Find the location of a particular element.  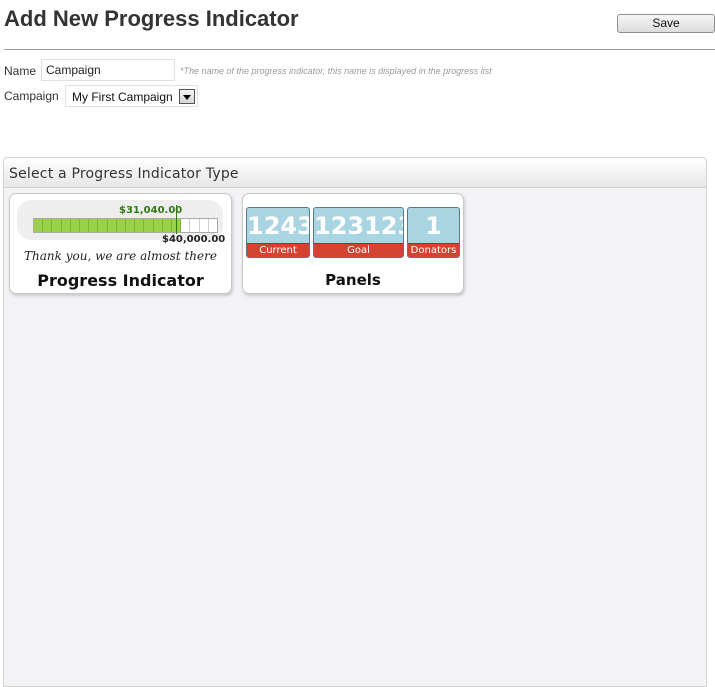

raised-amount: $31,040.00 is located at coordinates (151, 210).